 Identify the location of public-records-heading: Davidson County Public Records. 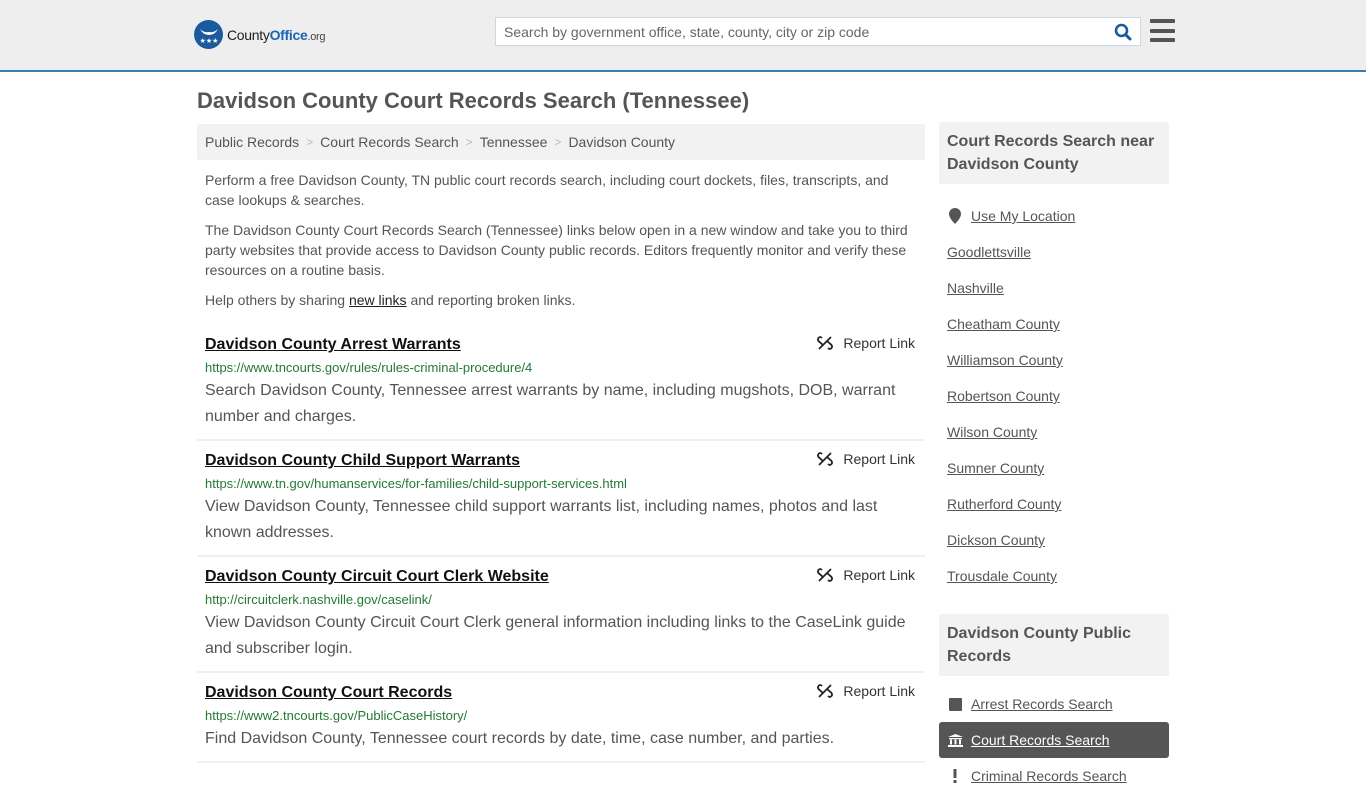
(1054, 645).